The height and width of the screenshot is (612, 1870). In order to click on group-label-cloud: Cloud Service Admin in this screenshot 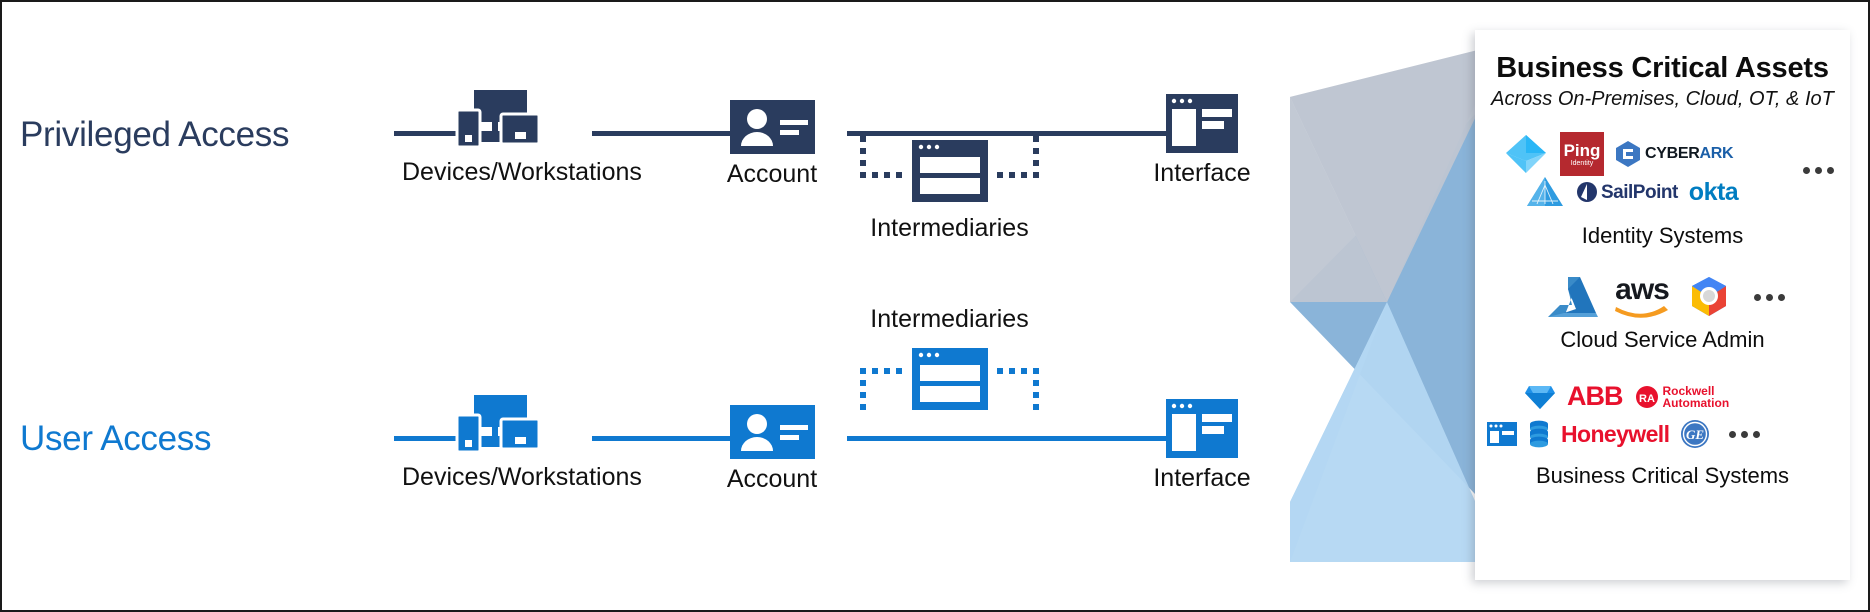, I will do `click(1662, 339)`.